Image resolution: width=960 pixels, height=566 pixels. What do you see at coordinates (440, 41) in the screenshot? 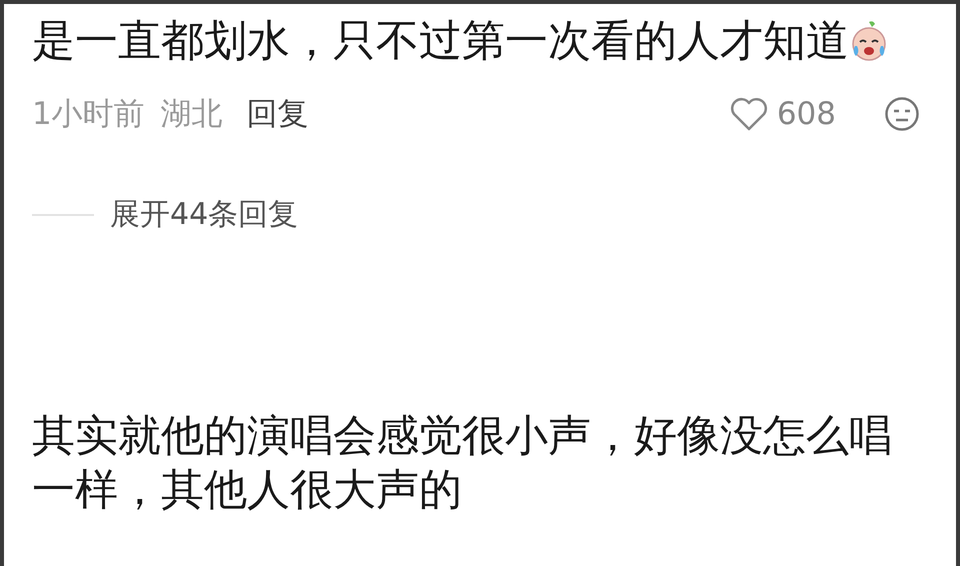
I see `comment-text: 是一直都划水，只不过第一次看的人才知道` at bounding box center [440, 41].